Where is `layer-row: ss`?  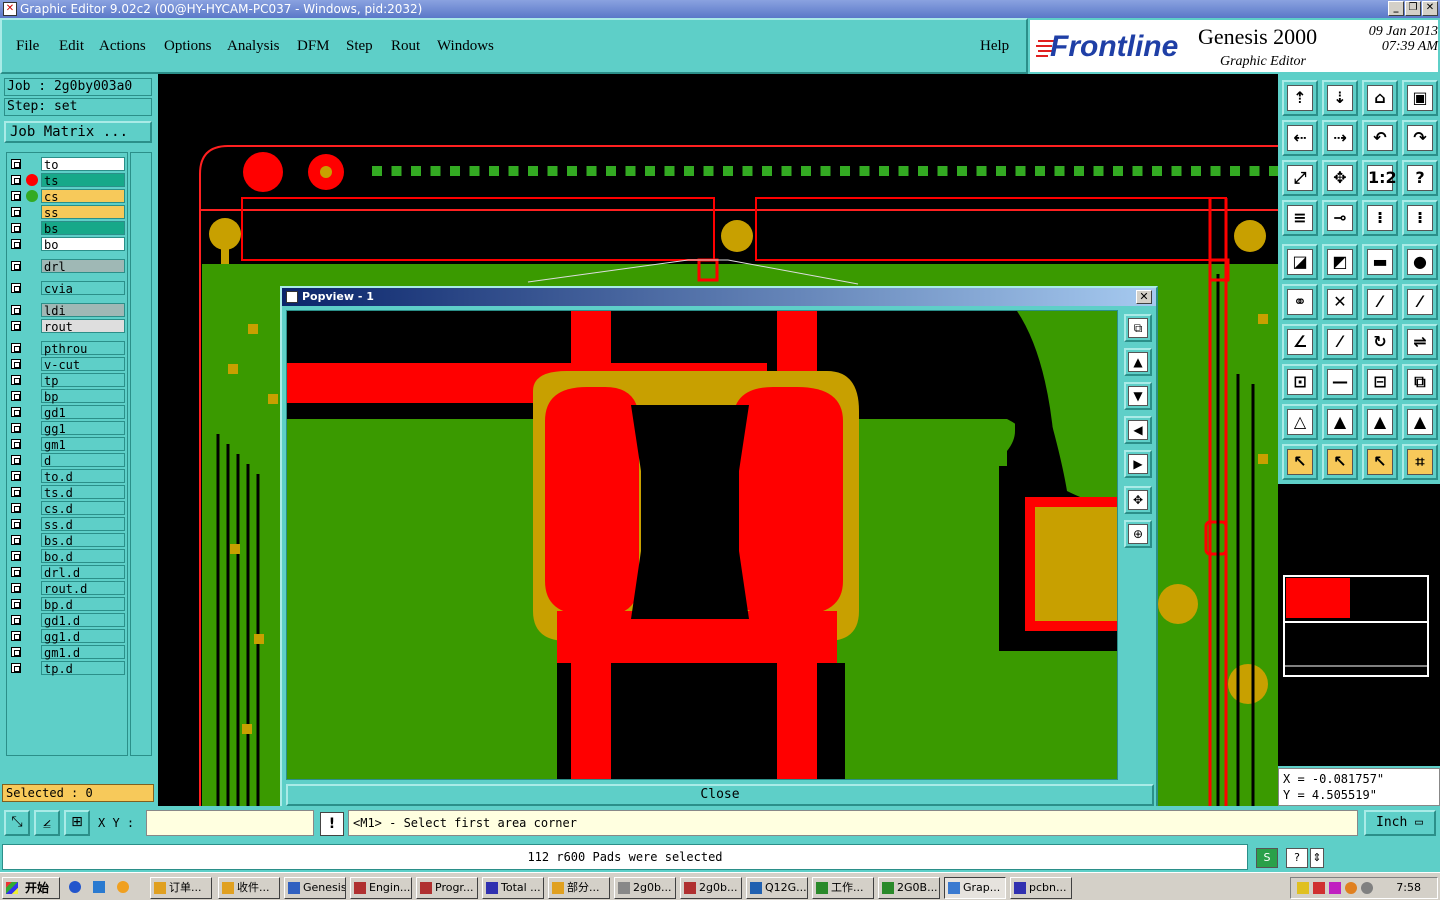 layer-row: ss is located at coordinates (68, 212).